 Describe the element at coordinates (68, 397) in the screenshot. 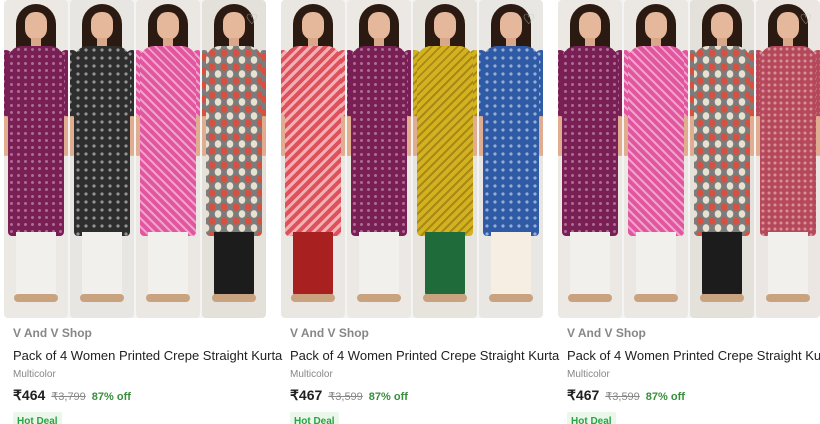

I see `original-price: ₹3,799` at that location.